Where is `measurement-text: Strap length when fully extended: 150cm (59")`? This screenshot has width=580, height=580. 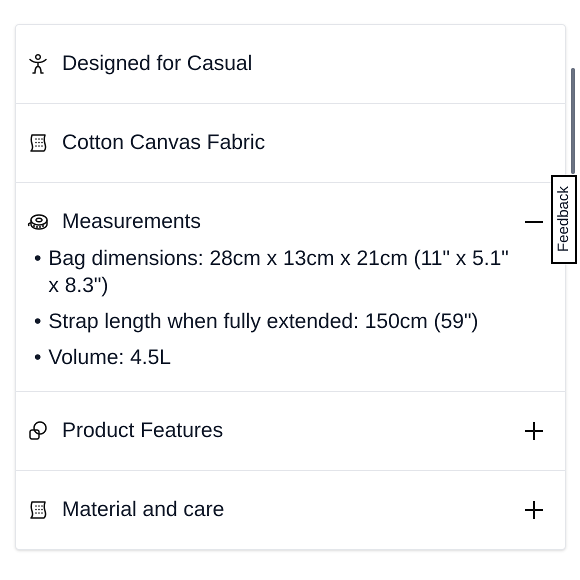 measurement-text: Strap length when fully extended: 150cm (59") is located at coordinates (263, 322).